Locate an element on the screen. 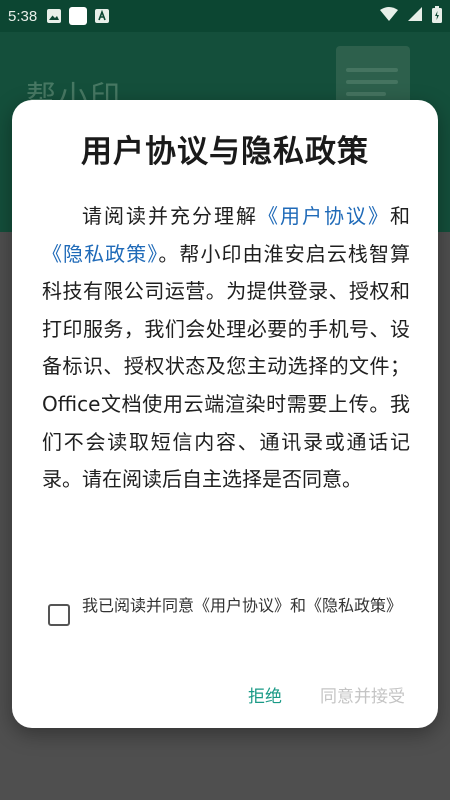 This screenshot has height=800, width=450. square-icon is located at coordinates (78, 16).